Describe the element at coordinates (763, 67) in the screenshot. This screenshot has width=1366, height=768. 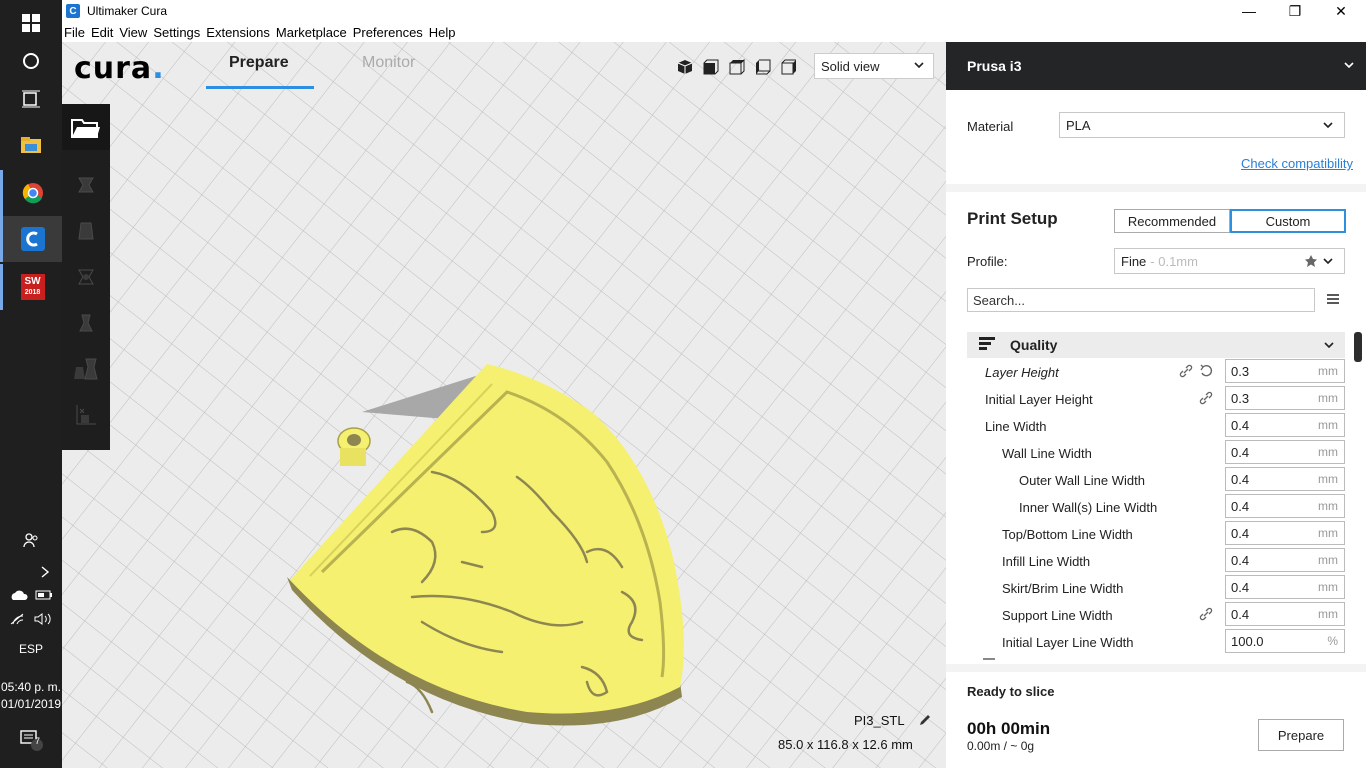
I see `view-left-icon` at that location.